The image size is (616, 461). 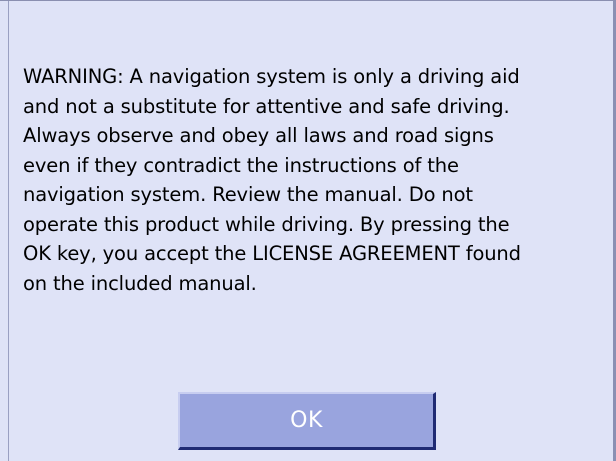 What do you see at coordinates (4, 231) in the screenshot?
I see `left-frame-edge` at bounding box center [4, 231].